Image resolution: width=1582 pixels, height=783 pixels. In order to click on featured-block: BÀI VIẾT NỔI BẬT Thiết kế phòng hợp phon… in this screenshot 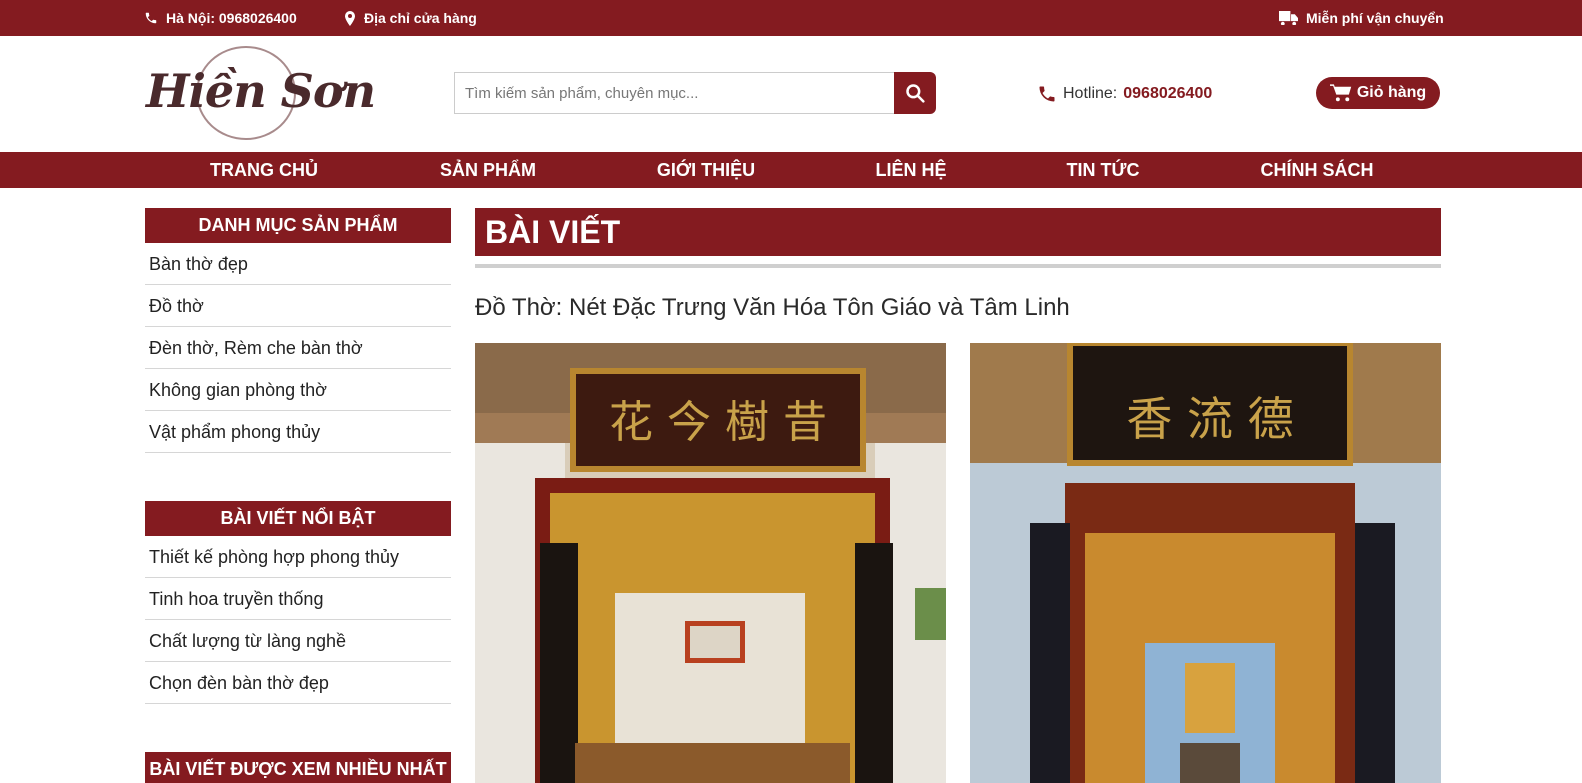, I will do `click(298, 602)`.